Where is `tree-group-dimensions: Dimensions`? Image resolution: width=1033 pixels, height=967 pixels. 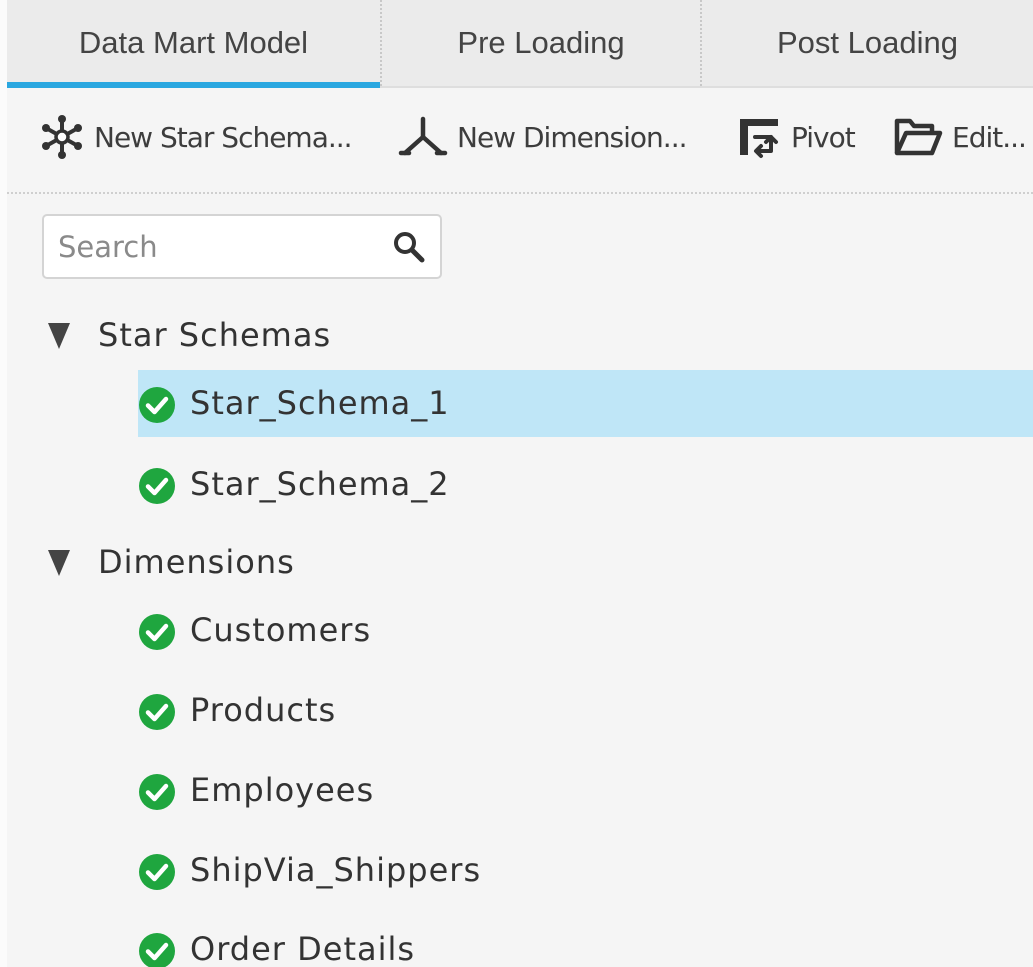 tree-group-dimensions: Dimensions is located at coordinates (520, 565).